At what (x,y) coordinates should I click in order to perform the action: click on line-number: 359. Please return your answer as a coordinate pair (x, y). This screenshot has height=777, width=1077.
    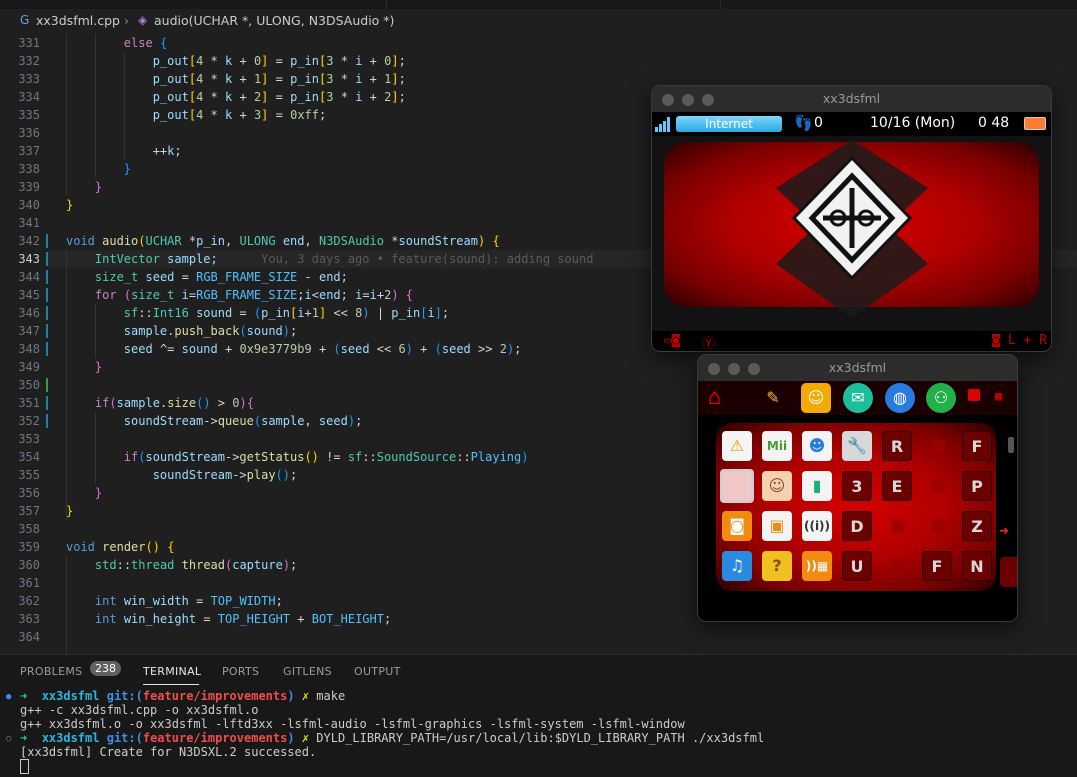
    Looking at the image, I should click on (29, 547).